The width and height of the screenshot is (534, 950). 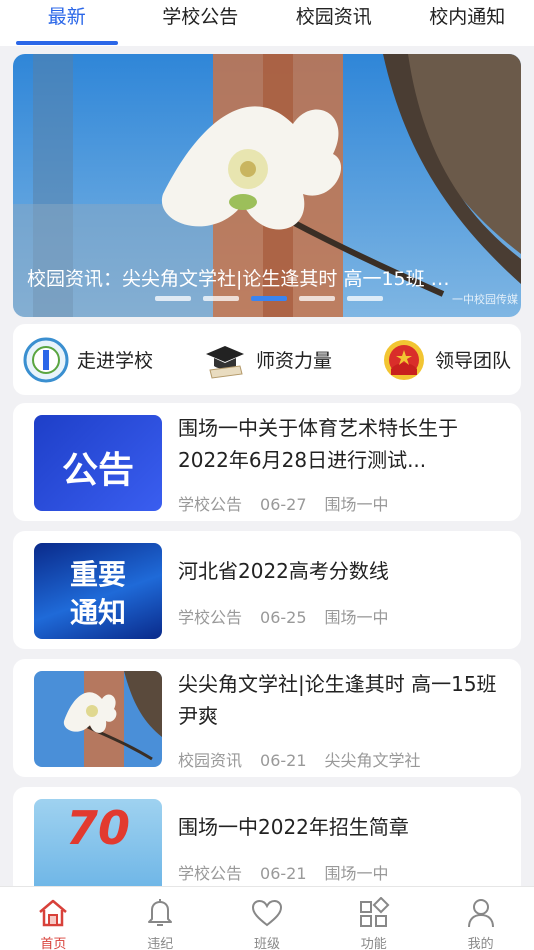 I want to click on news-thumbnail: 70, so click(x=98, y=847).